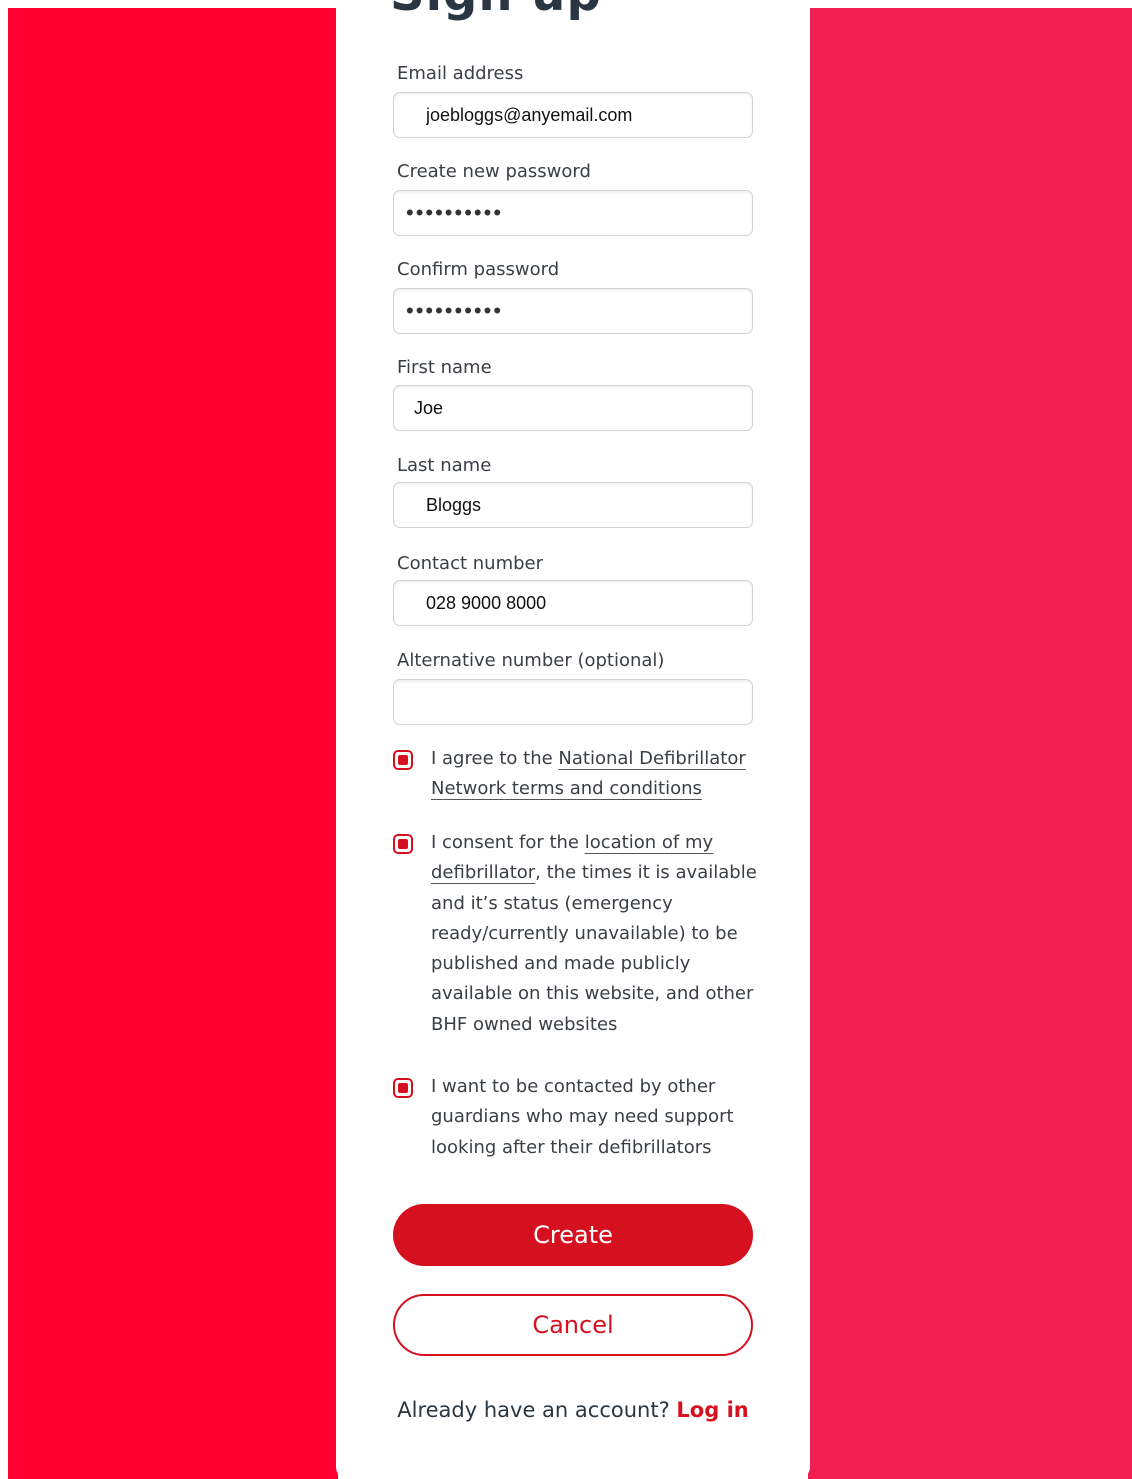  What do you see at coordinates (470, 563) in the screenshot?
I see `contact-number-label: Contact number` at bounding box center [470, 563].